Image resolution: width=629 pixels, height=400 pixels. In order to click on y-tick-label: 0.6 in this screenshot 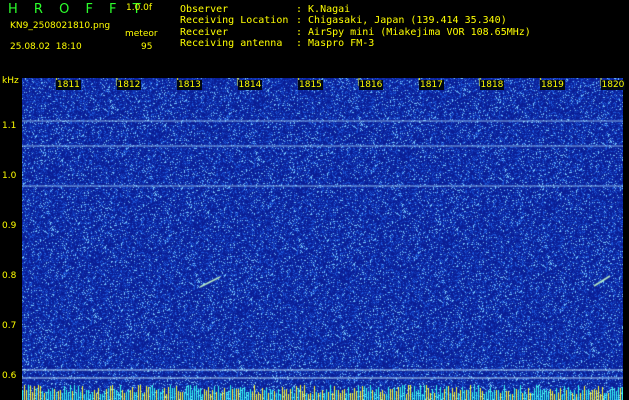, I will do `click(9, 376)`.